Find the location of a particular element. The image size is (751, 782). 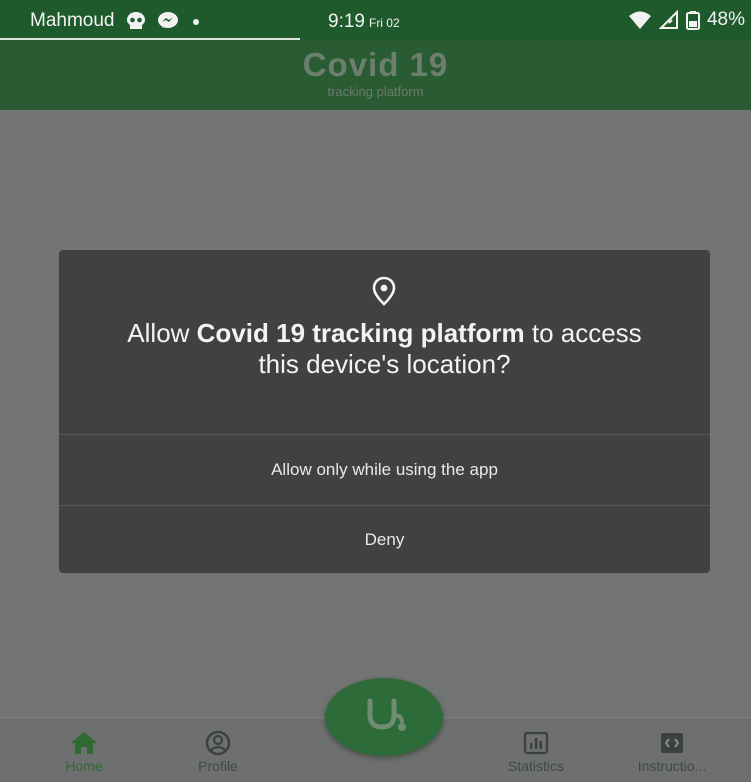

dialog-message-prefix: Allow is located at coordinates (162, 333).